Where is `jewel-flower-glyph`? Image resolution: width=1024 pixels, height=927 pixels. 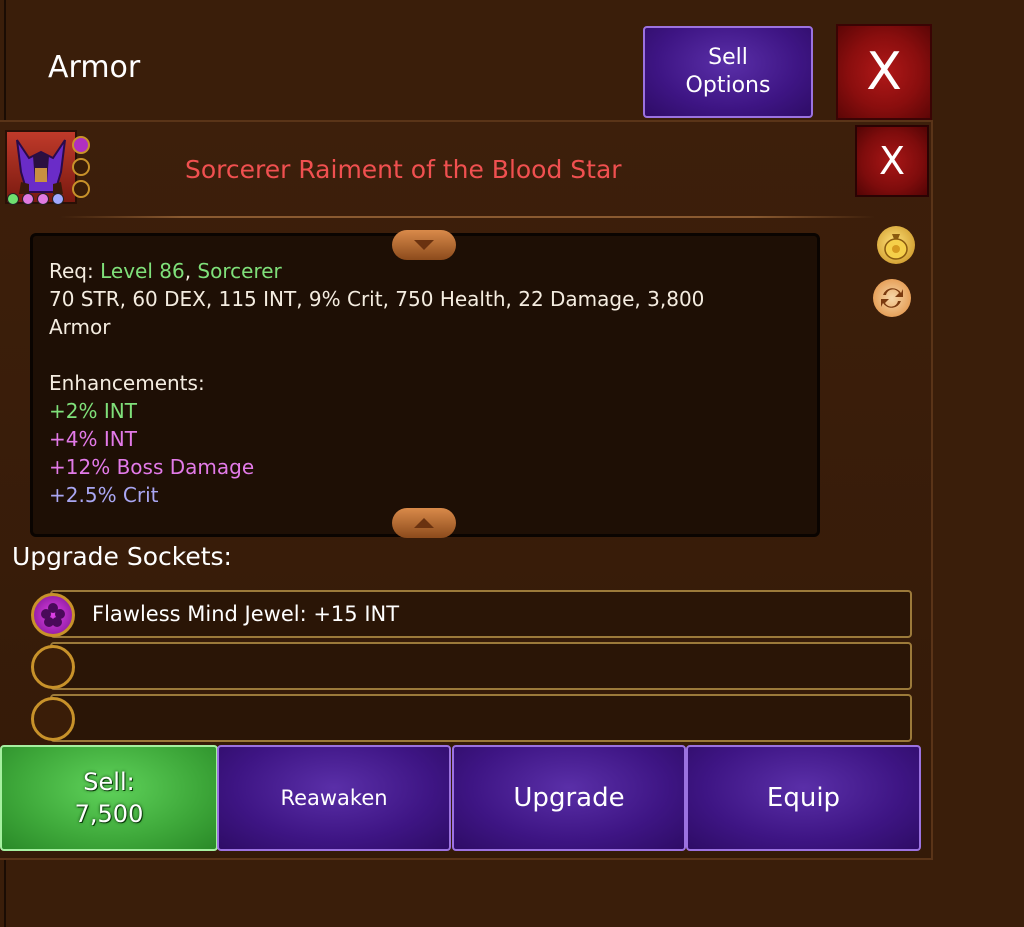 jewel-flower-glyph is located at coordinates (53, 615).